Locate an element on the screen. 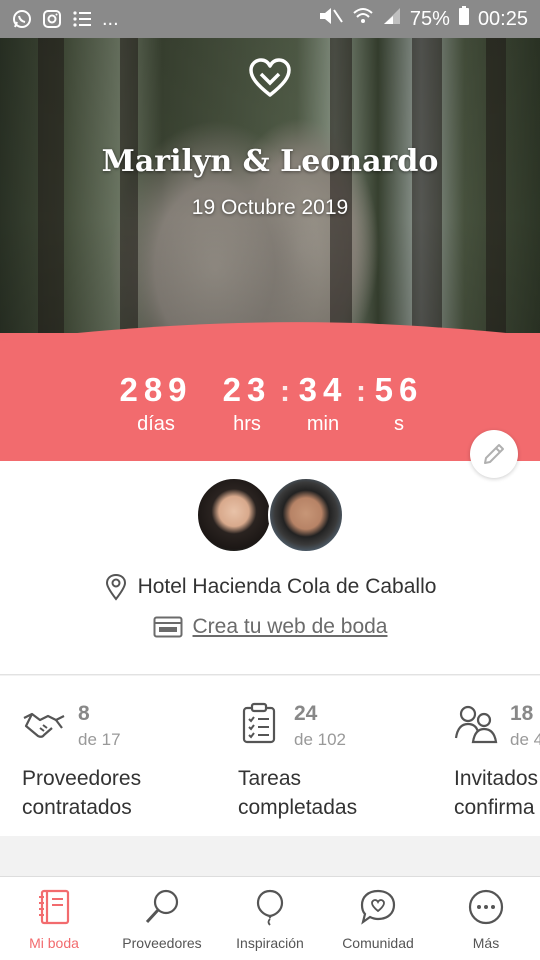 This screenshot has width=540, height=960. countdown-hours: 23 hrs is located at coordinates (247, 403).